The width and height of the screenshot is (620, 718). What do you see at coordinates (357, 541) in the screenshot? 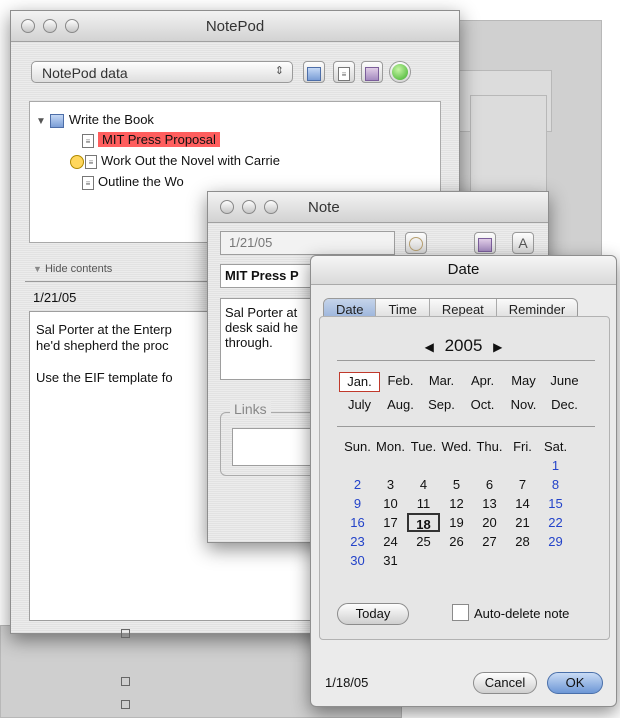
I see `day-cell: 23` at bounding box center [357, 541].